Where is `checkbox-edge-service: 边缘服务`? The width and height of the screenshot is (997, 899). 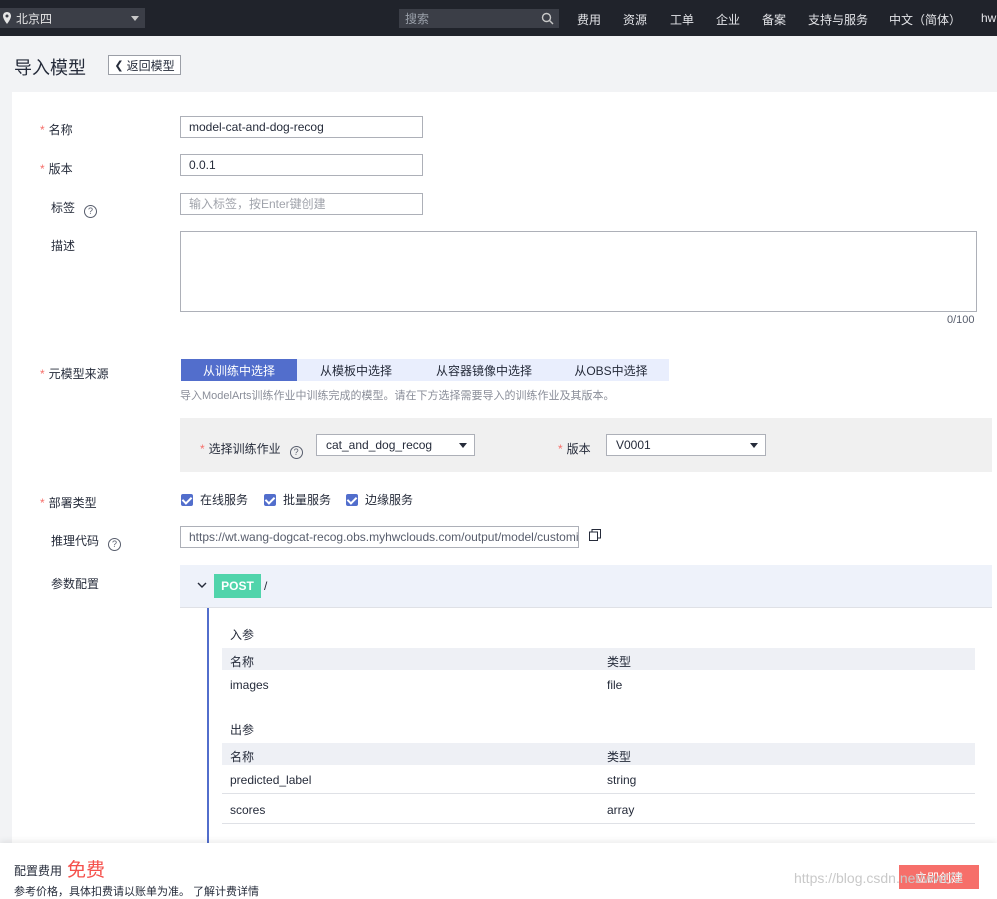
checkbox-edge-service: 边缘服务 is located at coordinates (379, 499).